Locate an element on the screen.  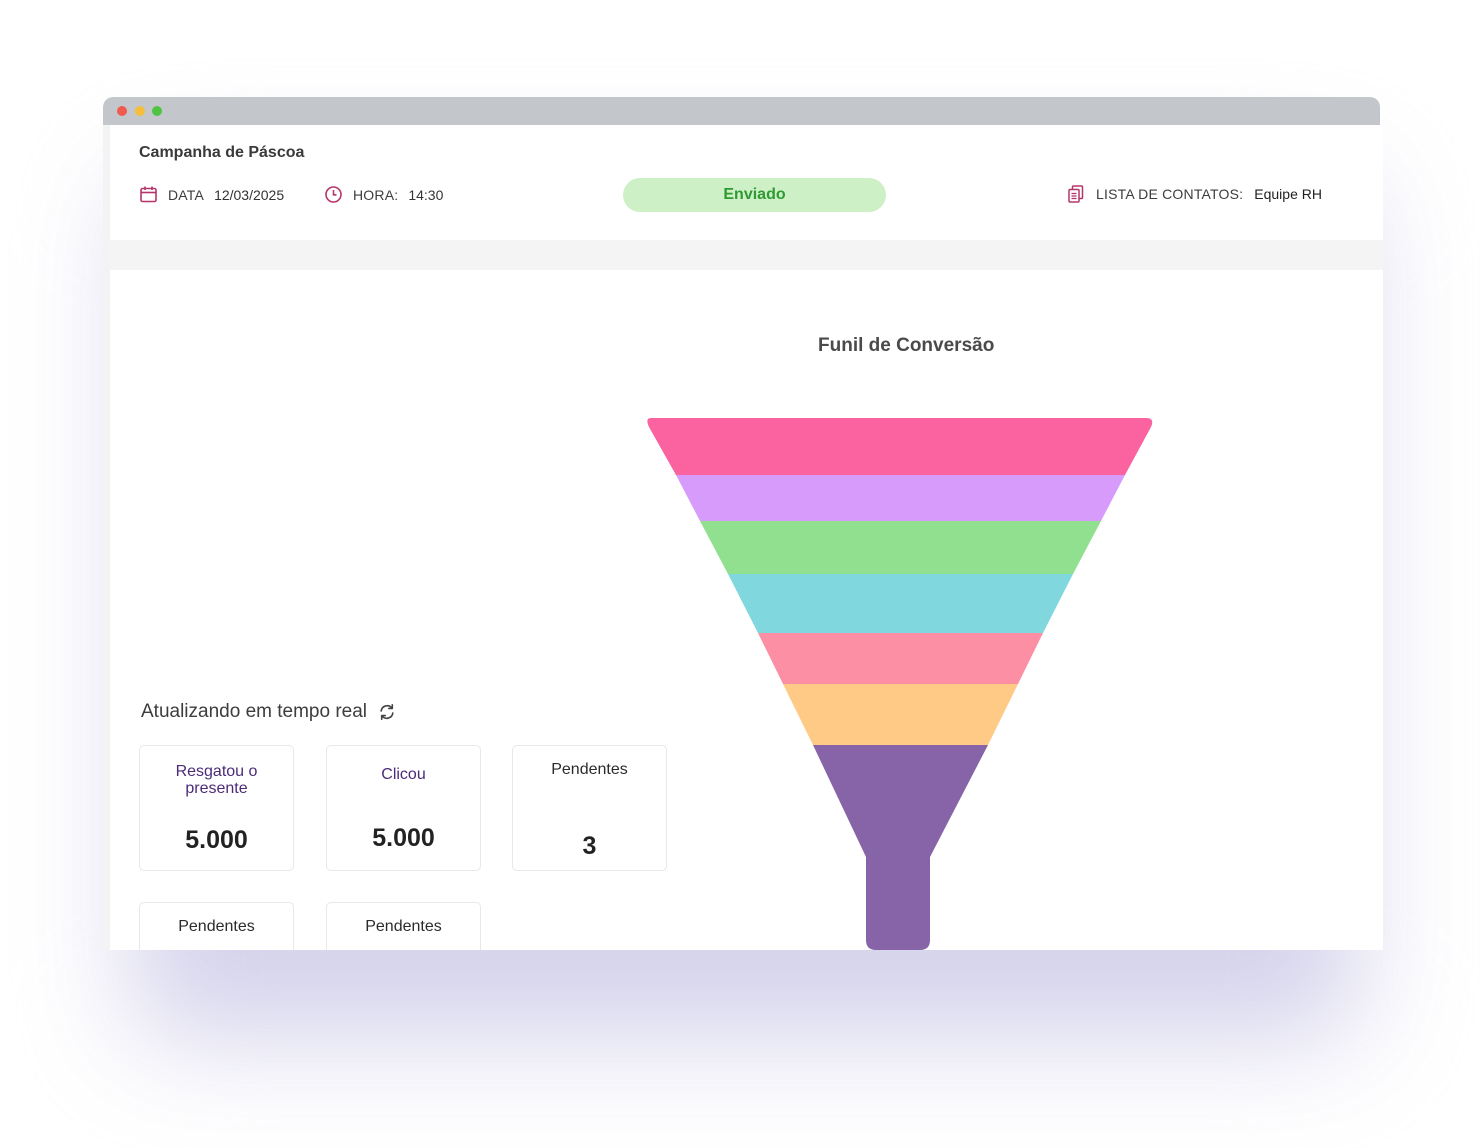
maximize-window-dot is located at coordinates (157, 111).